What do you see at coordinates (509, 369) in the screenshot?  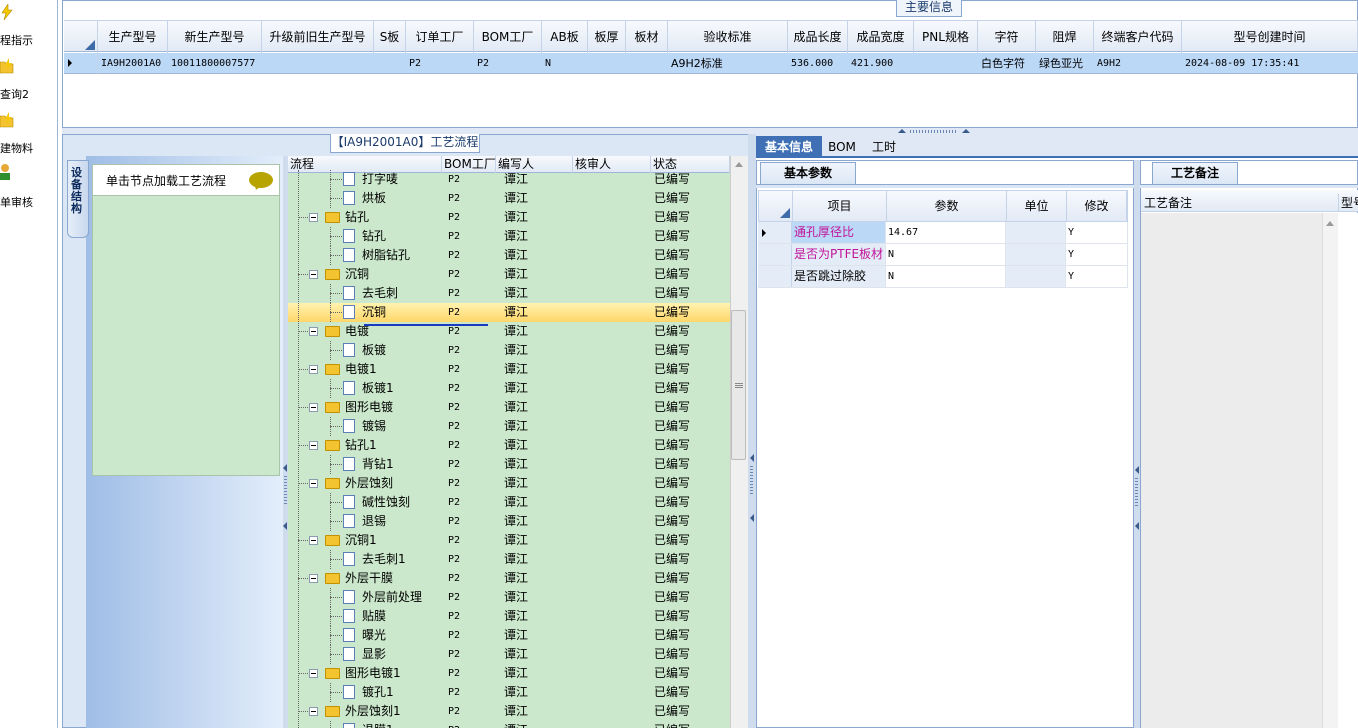 I see `tree-row: 电镀1 P2 谭江 已编写` at bounding box center [509, 369].